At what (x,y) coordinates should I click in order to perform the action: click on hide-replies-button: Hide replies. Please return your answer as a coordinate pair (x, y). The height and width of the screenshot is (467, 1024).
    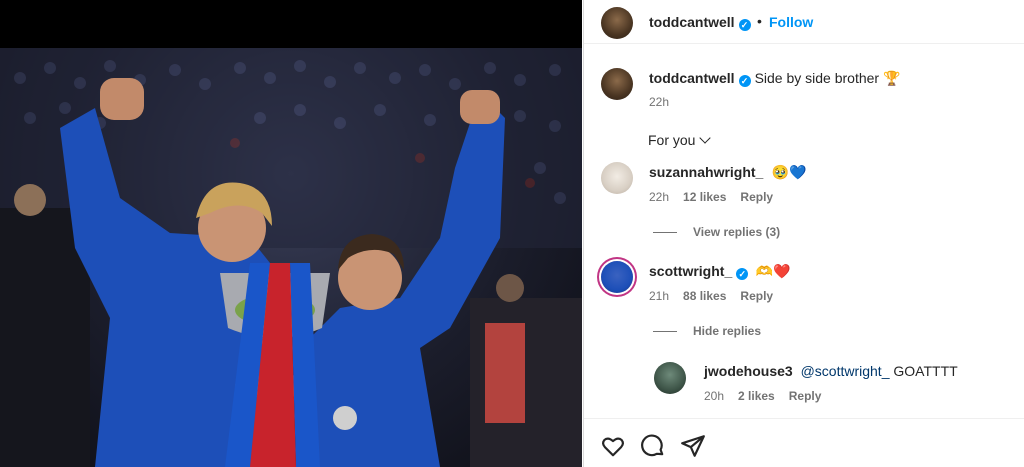
    Looking at the image, I should click on (707, 331).